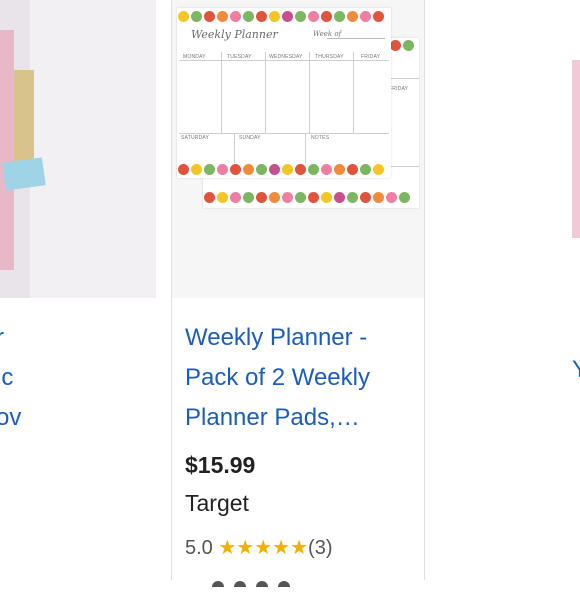 The width and height of the screenshot is (580, 592). I want to click on rating-value: 5.0, so click(199, 548).